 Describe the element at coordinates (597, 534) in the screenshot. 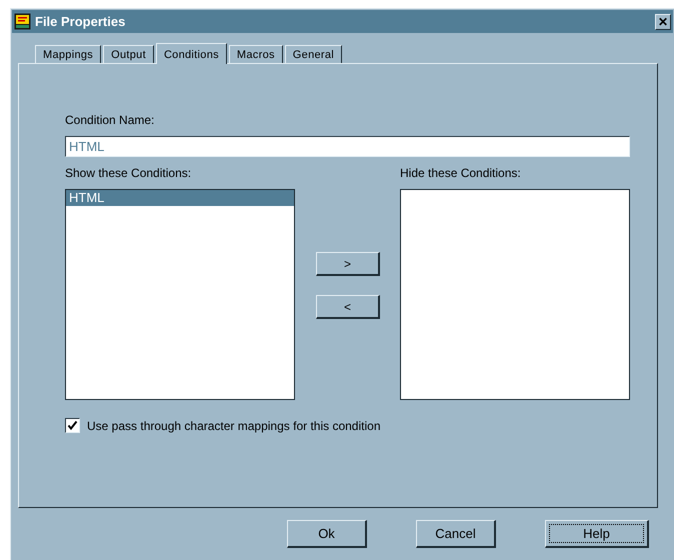

I see `dialog-button: Help` at that location.